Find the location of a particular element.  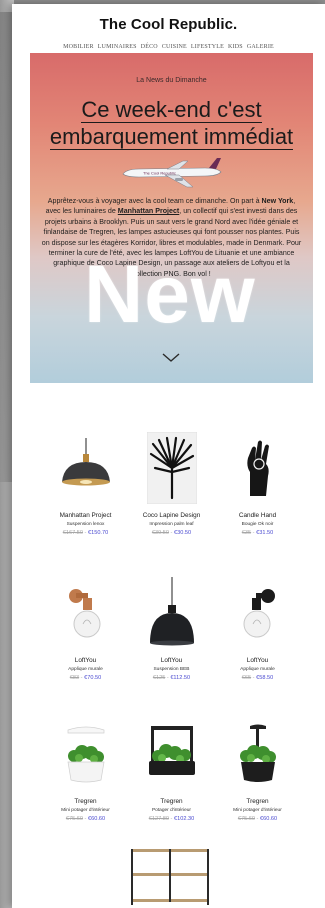

product-card: LoftYou Applique murale €83 - €70.50 is located at coordinates (86, 629).